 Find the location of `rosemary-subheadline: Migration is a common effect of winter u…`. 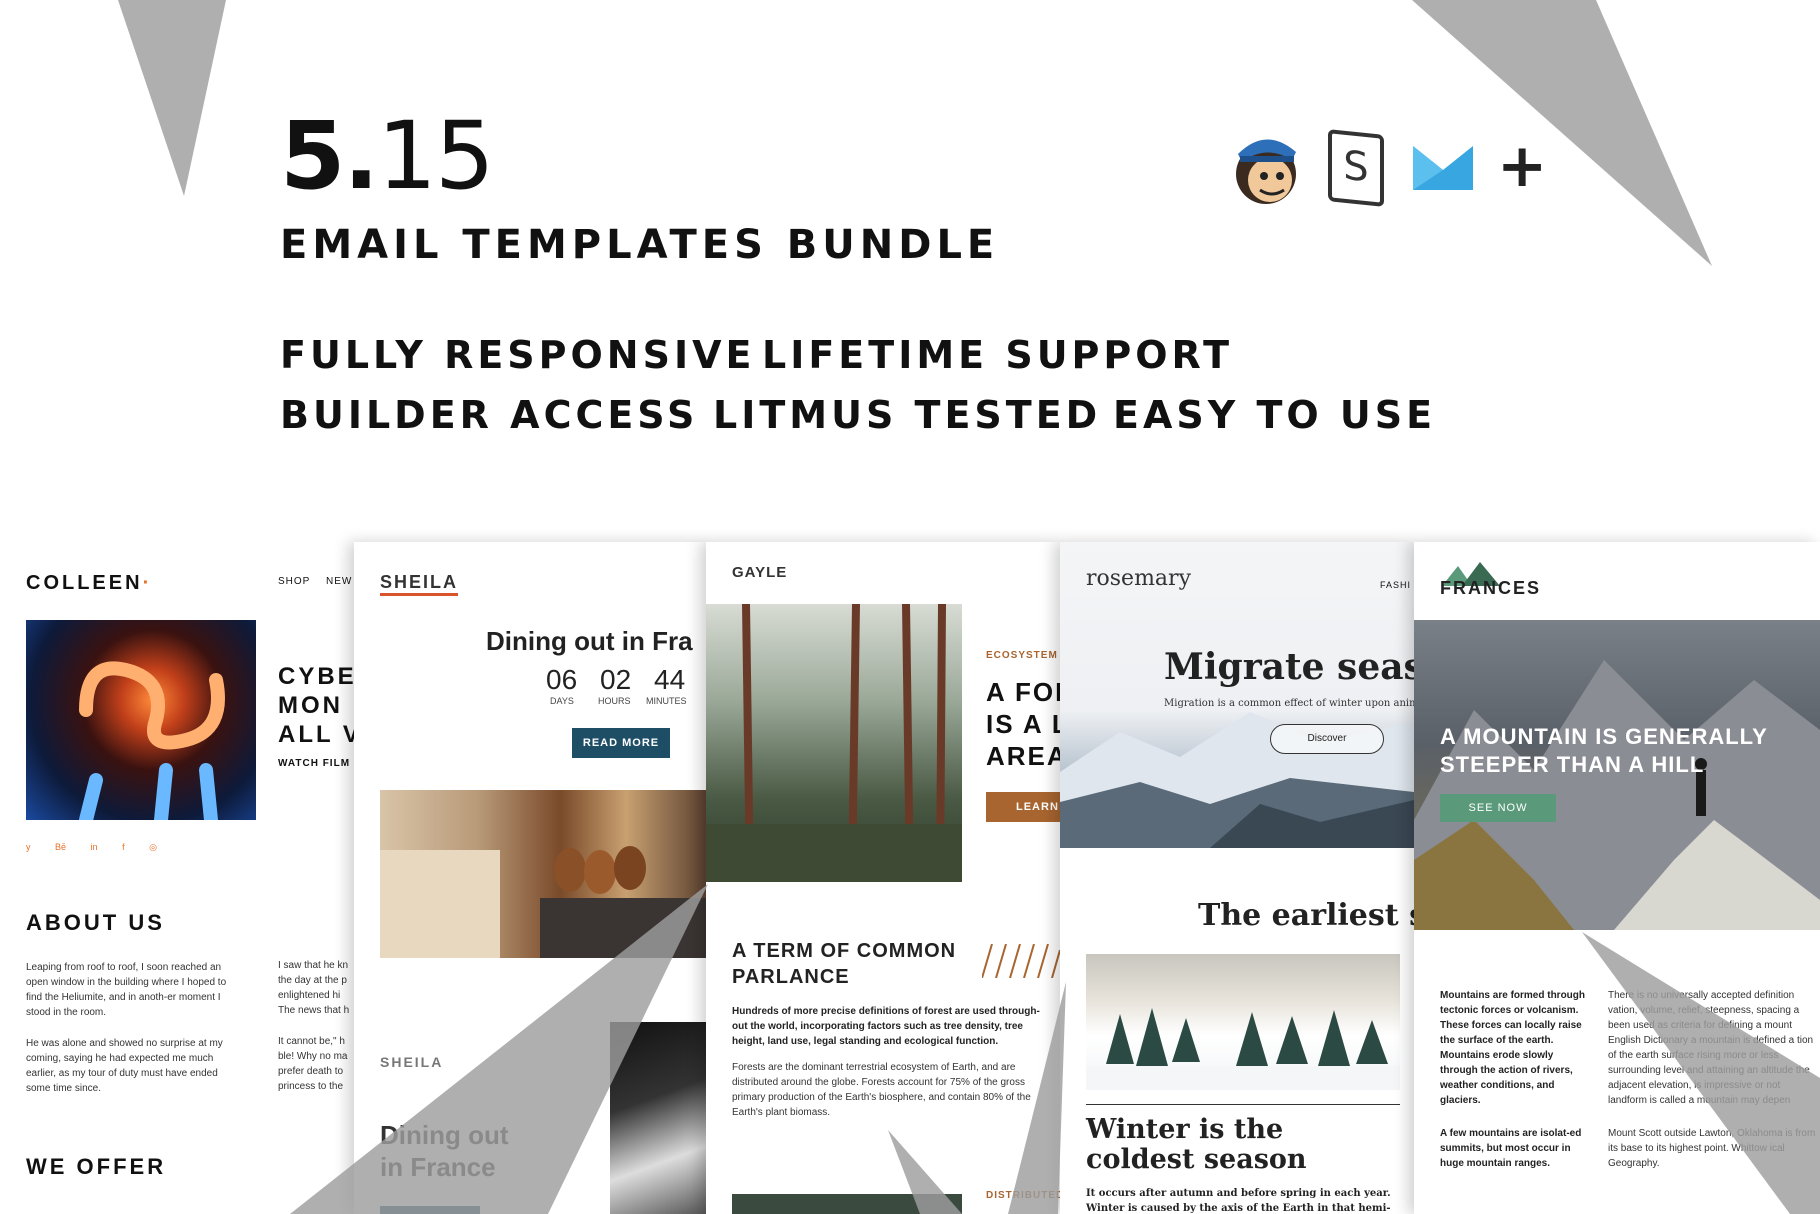

rosemary-subheadline: Migration is a common effect of winter u… is located at coordinates (1289, 703).